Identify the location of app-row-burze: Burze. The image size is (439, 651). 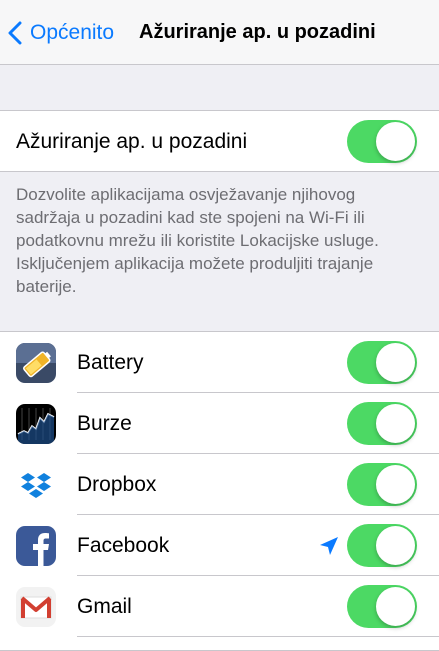
(219, 423).